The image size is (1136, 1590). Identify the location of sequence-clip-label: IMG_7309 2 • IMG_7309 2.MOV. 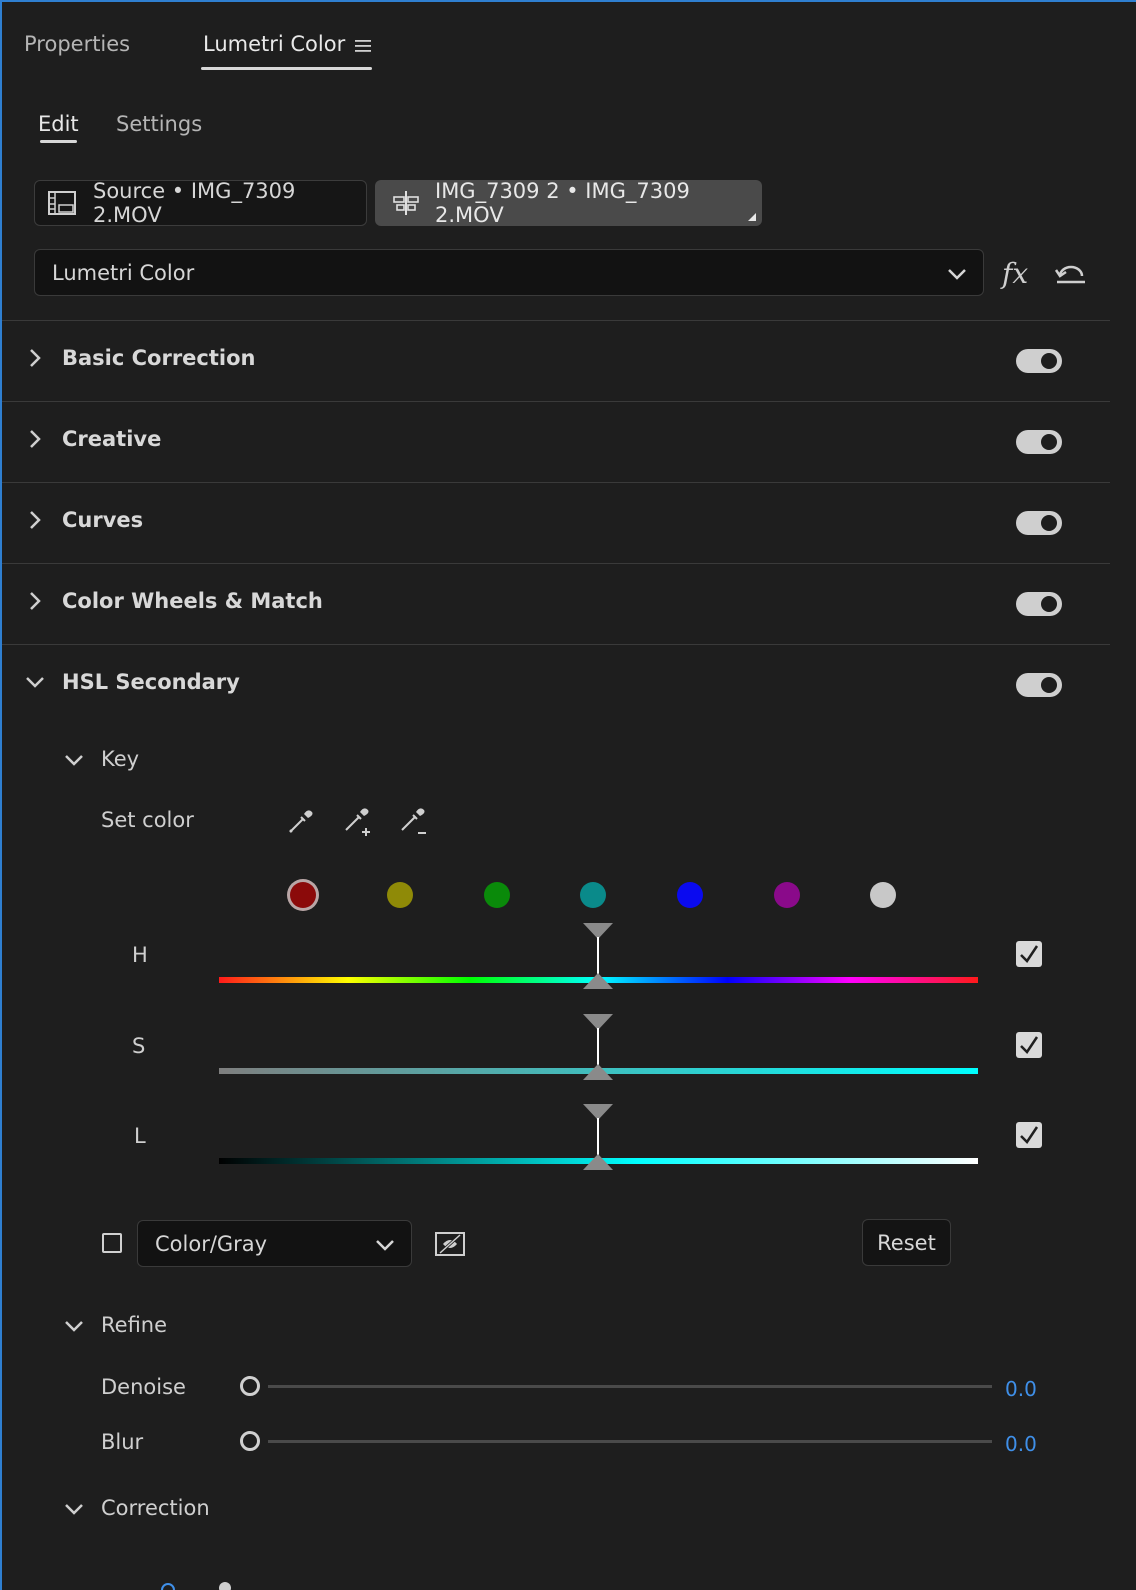
(562, 203).